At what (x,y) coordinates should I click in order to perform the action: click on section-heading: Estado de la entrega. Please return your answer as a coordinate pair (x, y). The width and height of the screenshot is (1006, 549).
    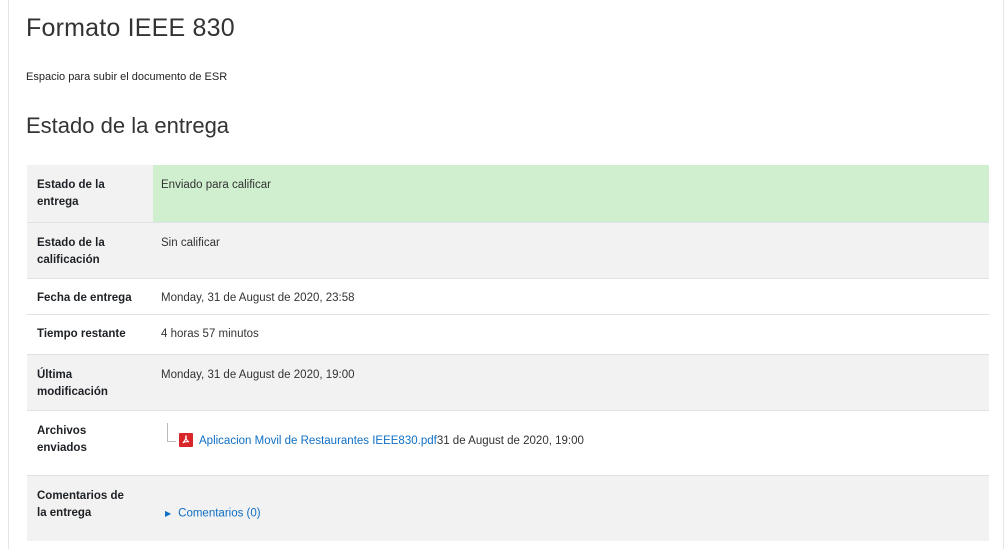
    Looking at the image, I should click on (128, 125).